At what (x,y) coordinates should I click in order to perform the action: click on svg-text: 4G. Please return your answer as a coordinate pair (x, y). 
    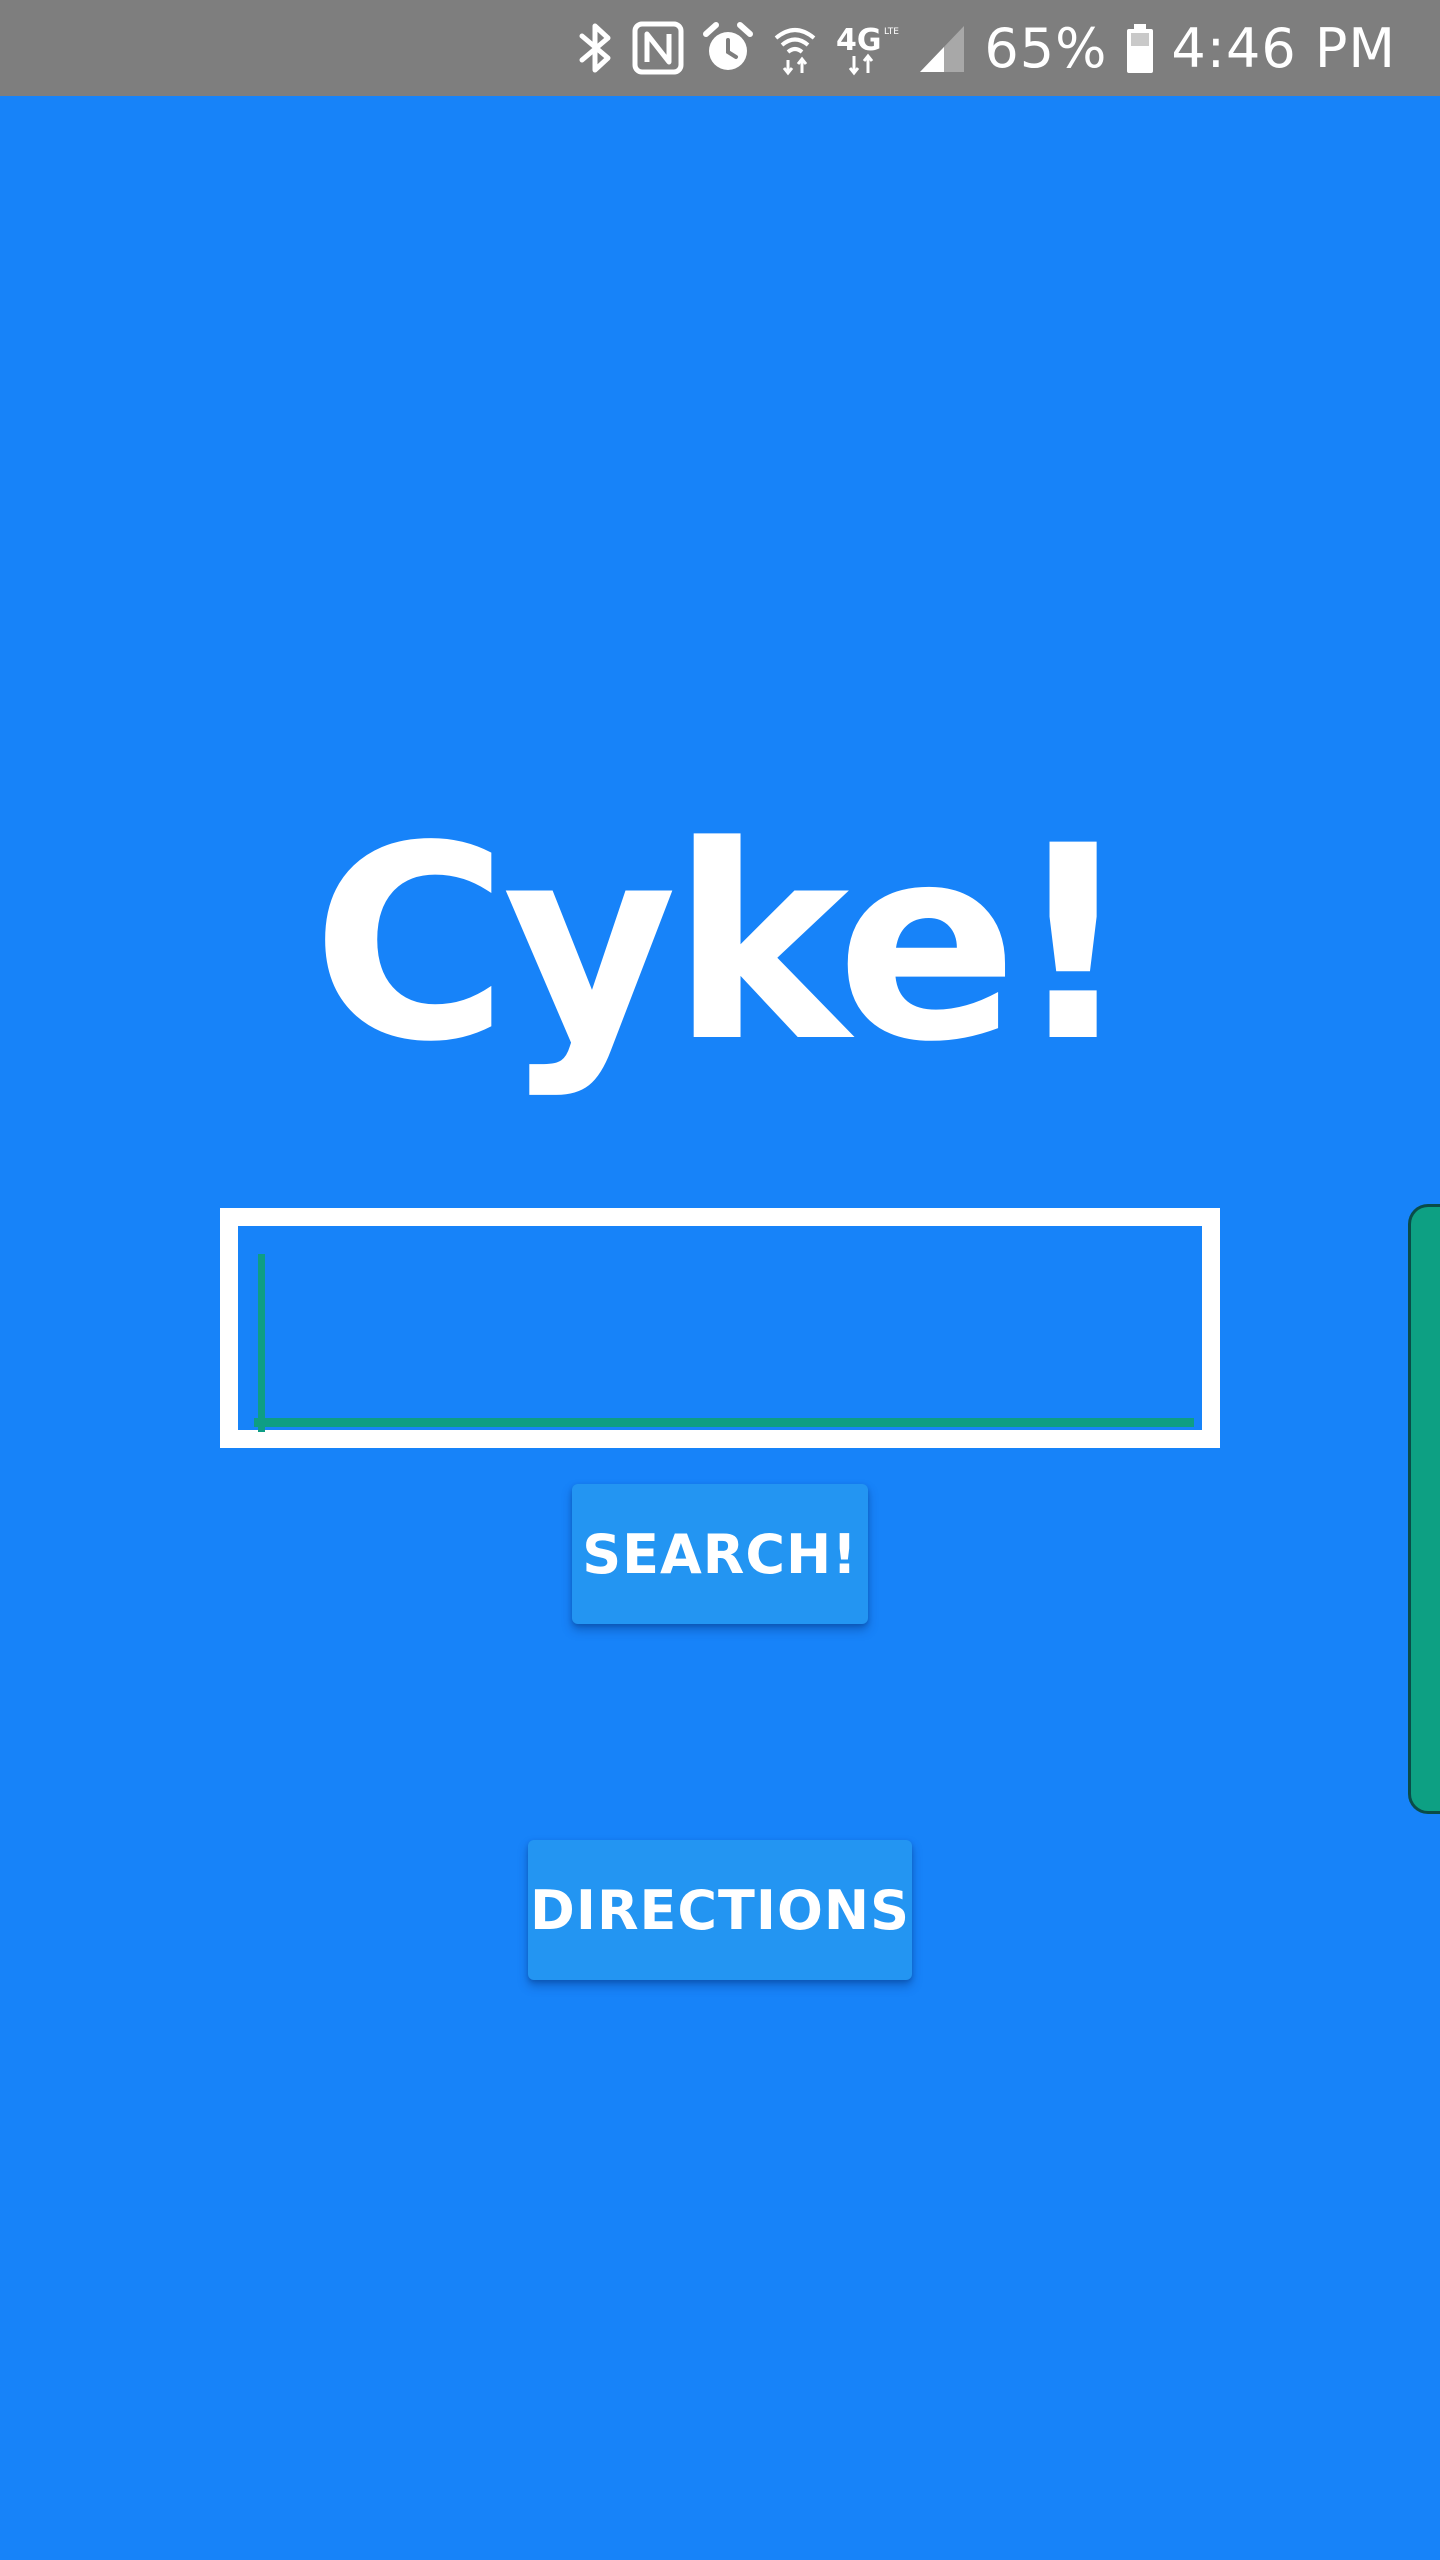
    Looking at the image, I should click on (859, 40).